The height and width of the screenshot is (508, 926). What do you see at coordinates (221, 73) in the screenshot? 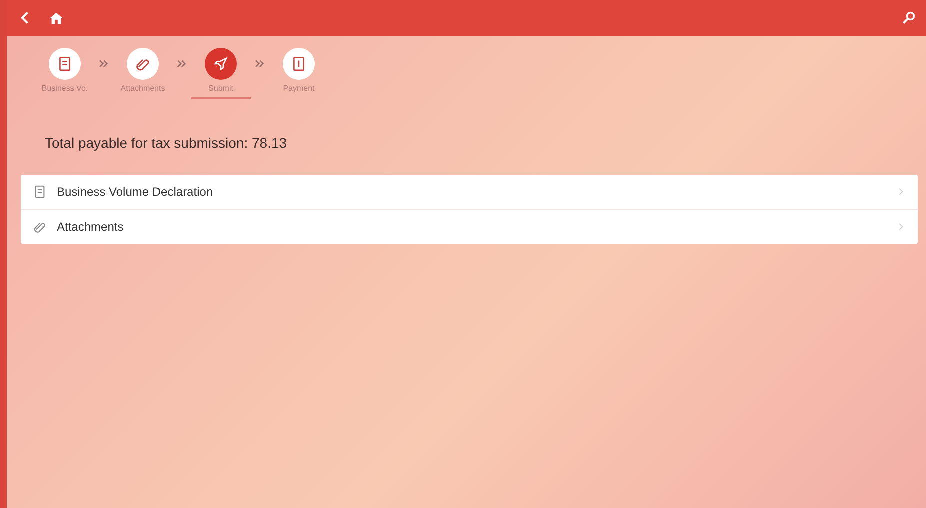
I see `step-tab: Submit` at bounding box center [221, 73].